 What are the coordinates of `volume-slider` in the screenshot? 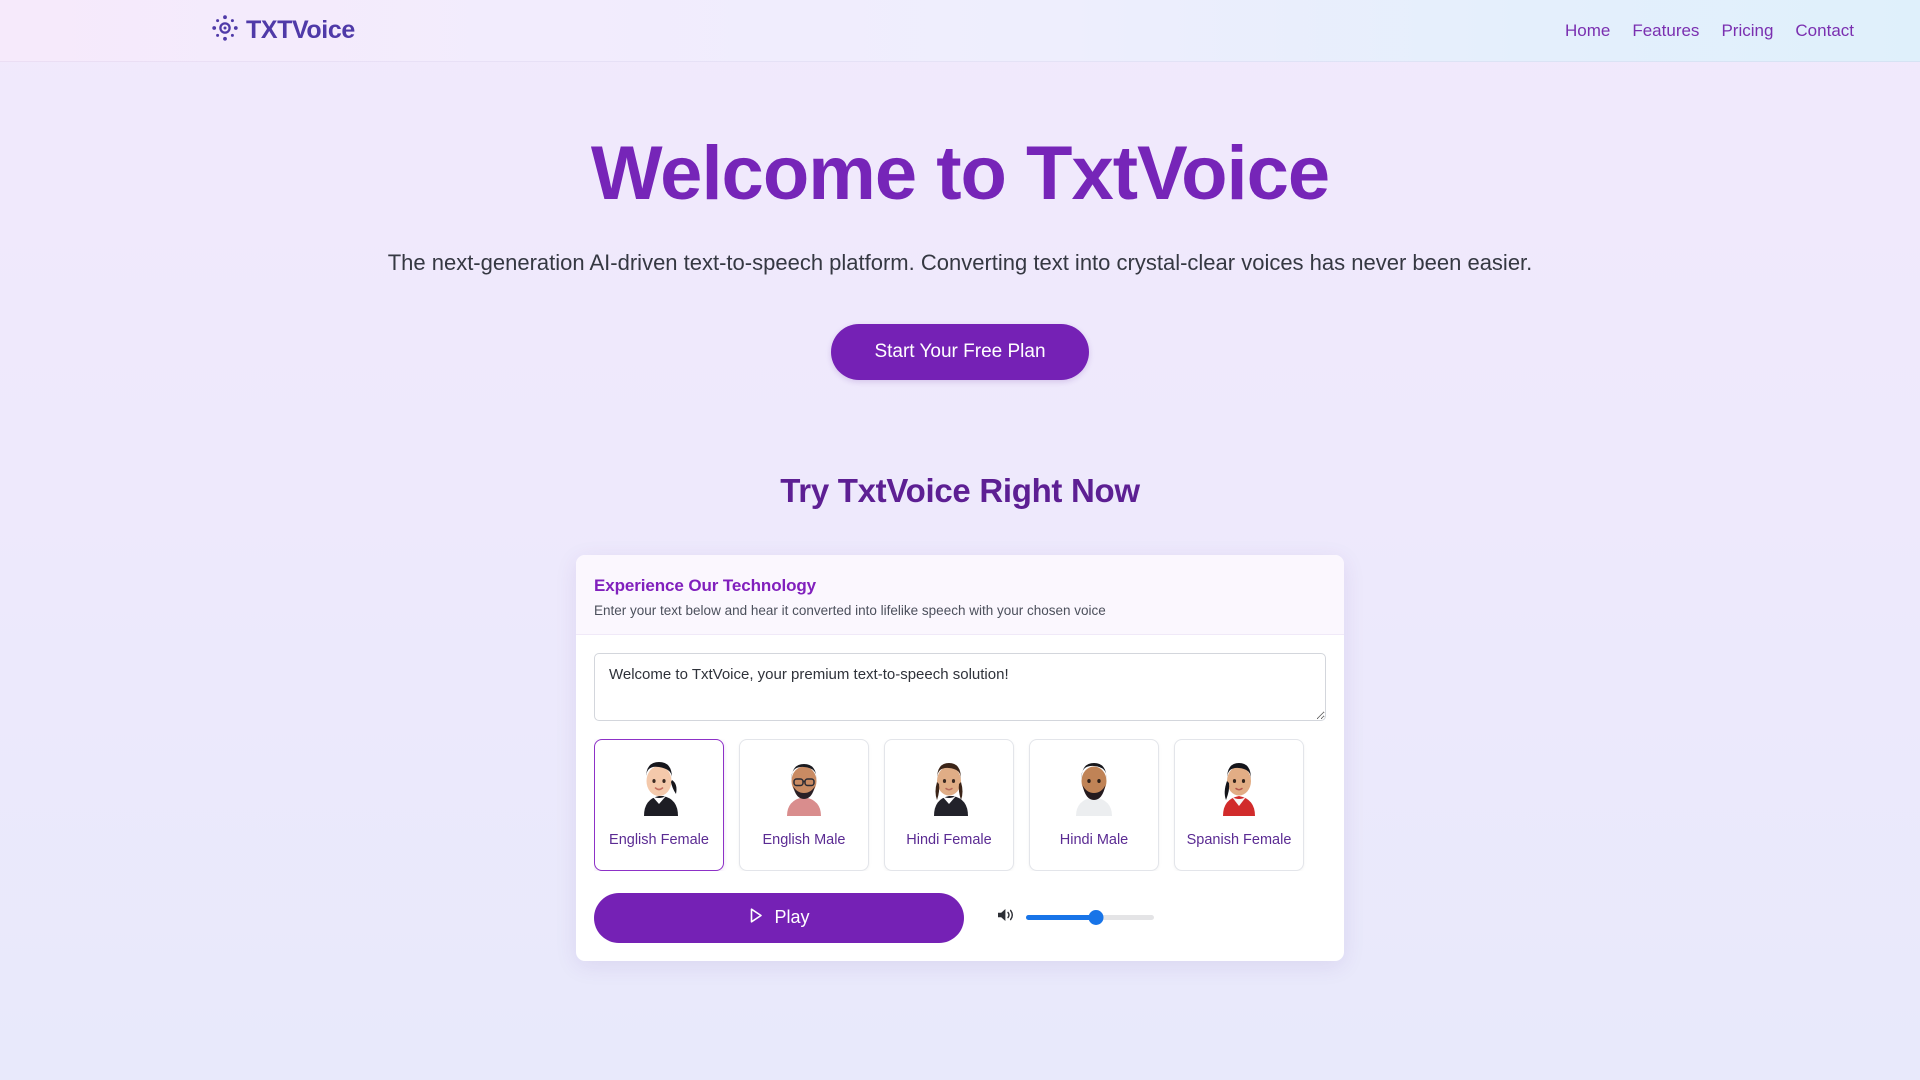 It's located at (1090, 918).